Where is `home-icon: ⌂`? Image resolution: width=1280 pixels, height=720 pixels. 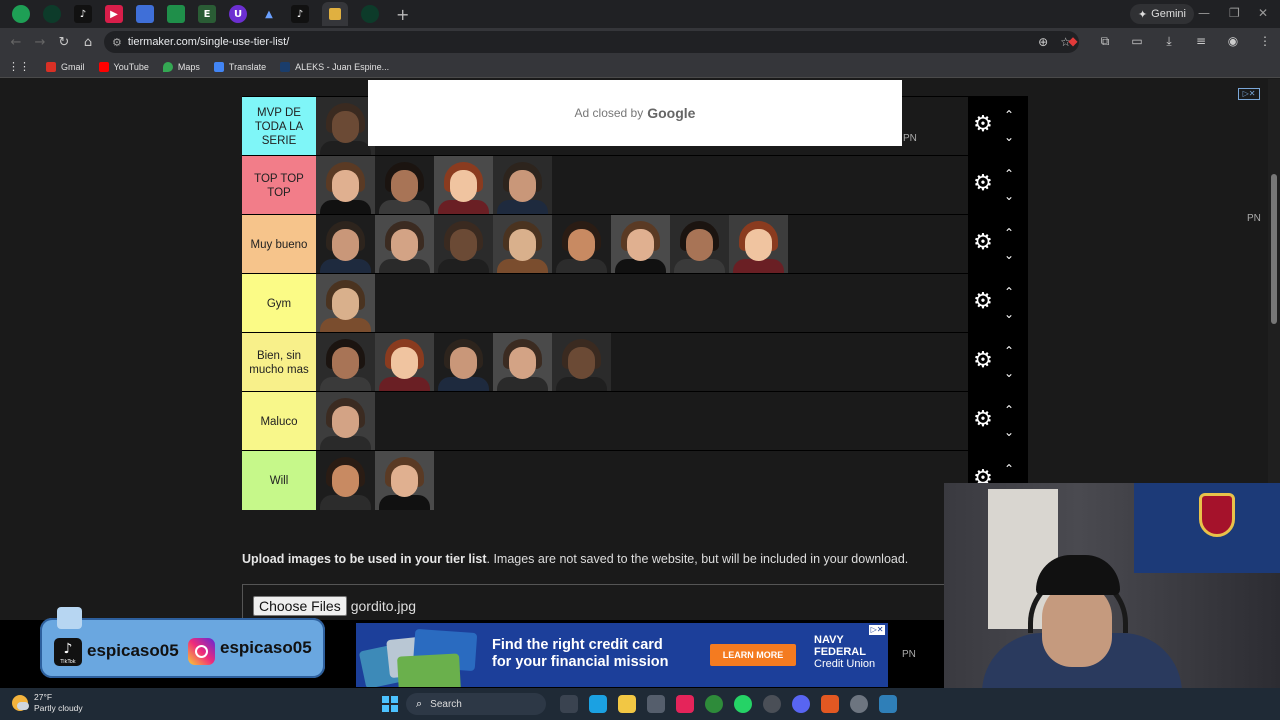
home-icon: ⌂ is located at coordinates (88, 42).